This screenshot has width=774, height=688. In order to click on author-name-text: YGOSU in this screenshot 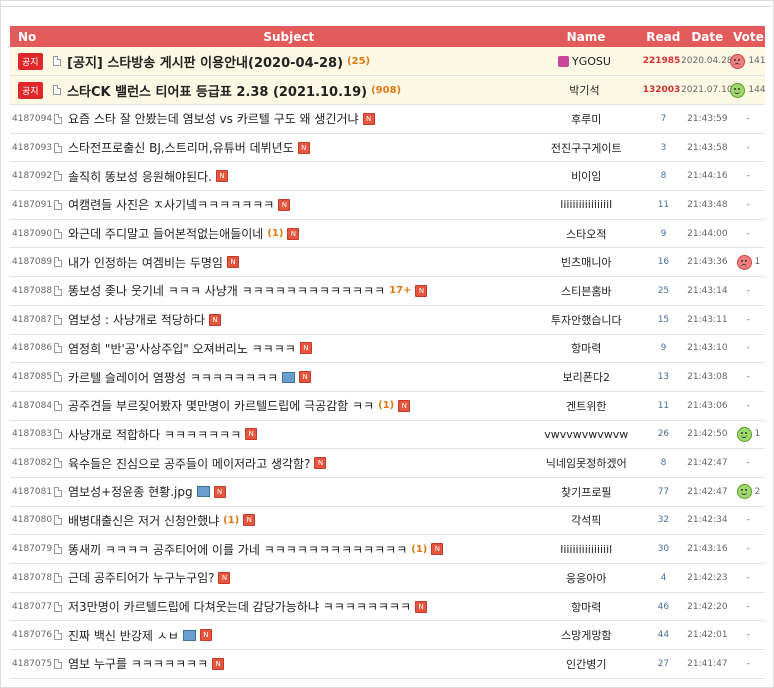, I will do `click(591, 61)`.